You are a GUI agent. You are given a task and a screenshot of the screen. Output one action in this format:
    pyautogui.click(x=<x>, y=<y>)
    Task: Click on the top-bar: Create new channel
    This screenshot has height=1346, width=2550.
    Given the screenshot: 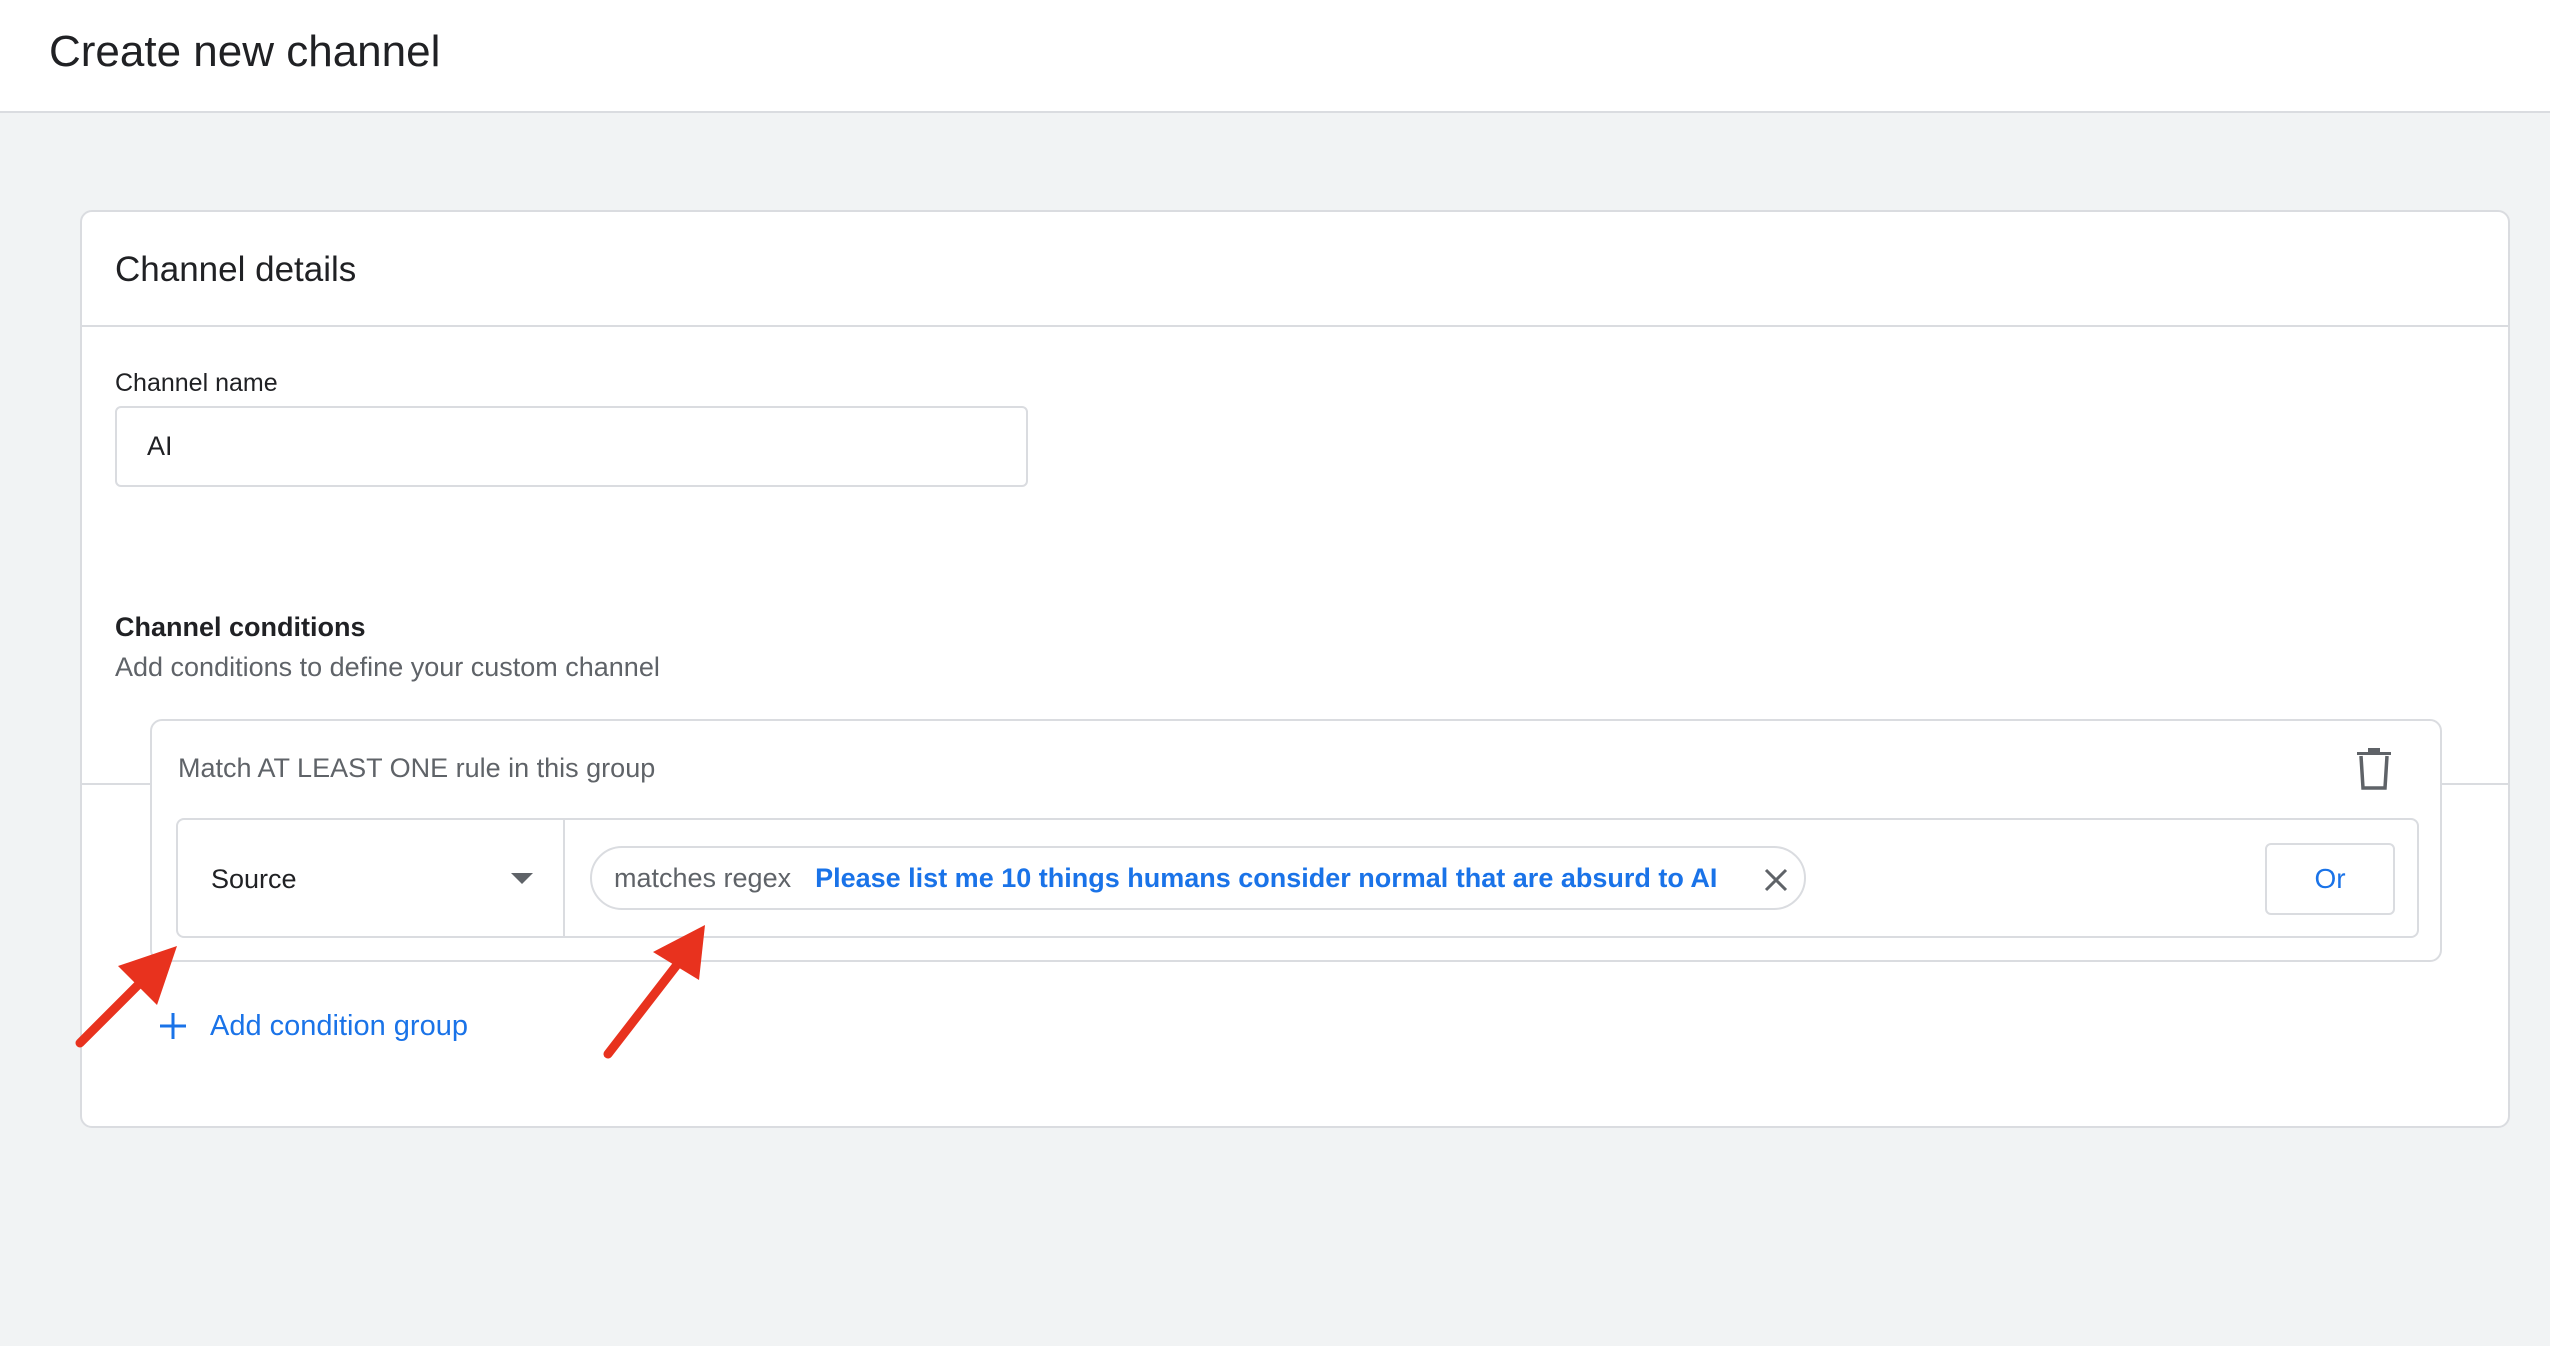 What is the action you would take?
    pyautogui.click(x=1275, y=56)
    